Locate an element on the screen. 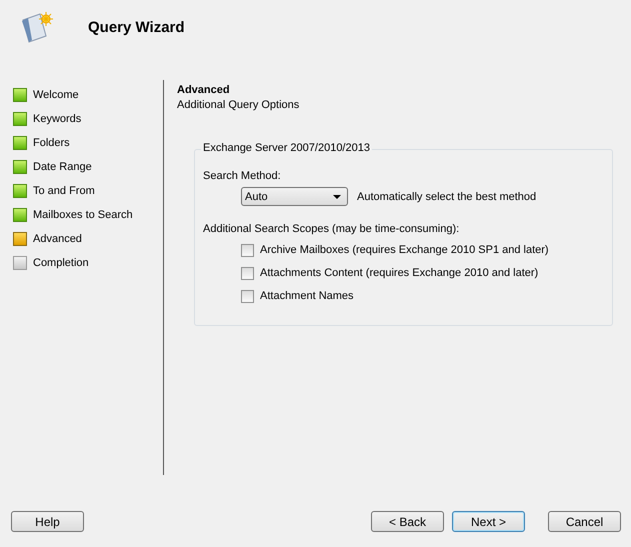 Image resolution: width=631 pixels, height=547 pixels. step-label: Mailboxes to Search is located at coordinates (83, 215).